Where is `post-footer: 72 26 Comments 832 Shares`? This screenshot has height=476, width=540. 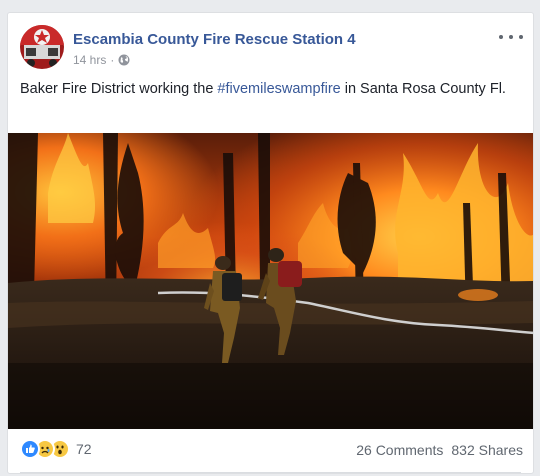
post-footer: 72 26 Comments 832 Shares is located at coordinates (271, 451).